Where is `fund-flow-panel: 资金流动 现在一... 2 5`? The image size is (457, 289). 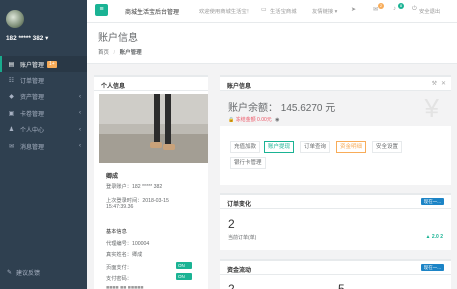 fund-flow-panel: 资金流动 现在一... 2 5 is located at coordinates (335, 274).